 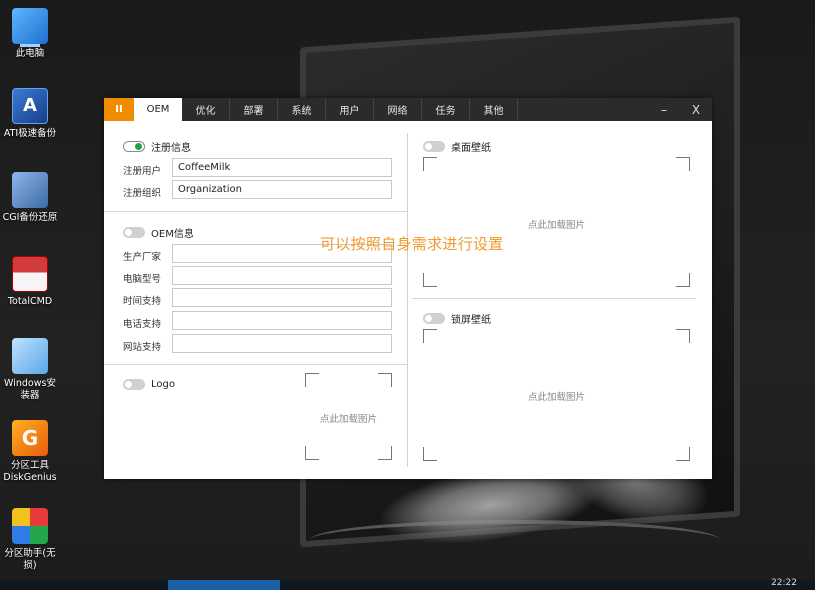 I want to click on tab-tasks: 任务, so click(x=446, y=109).